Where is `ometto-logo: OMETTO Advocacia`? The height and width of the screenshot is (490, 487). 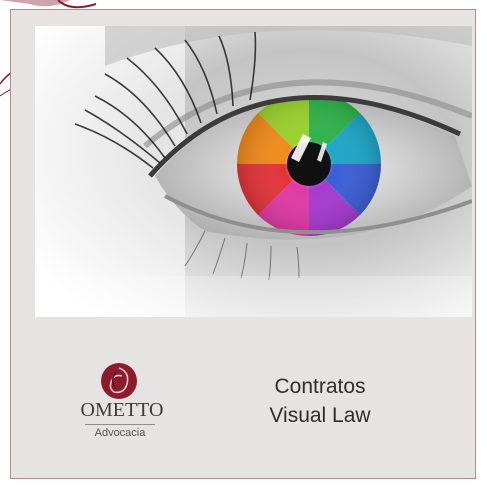
ometto-logo: OMETTO Advocacia is located at coordinates (122, 407).